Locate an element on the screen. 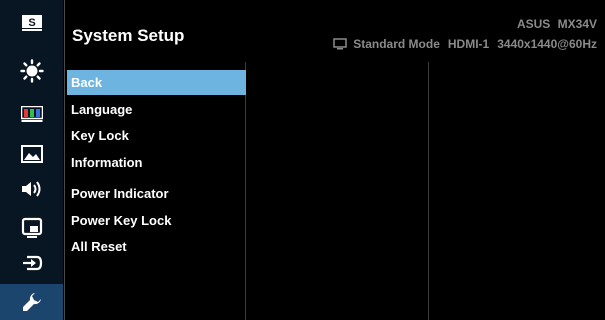 The height and width of the screenshot is (320, 605). sidebar-item-bluelight is located at coordinates (31, 71).